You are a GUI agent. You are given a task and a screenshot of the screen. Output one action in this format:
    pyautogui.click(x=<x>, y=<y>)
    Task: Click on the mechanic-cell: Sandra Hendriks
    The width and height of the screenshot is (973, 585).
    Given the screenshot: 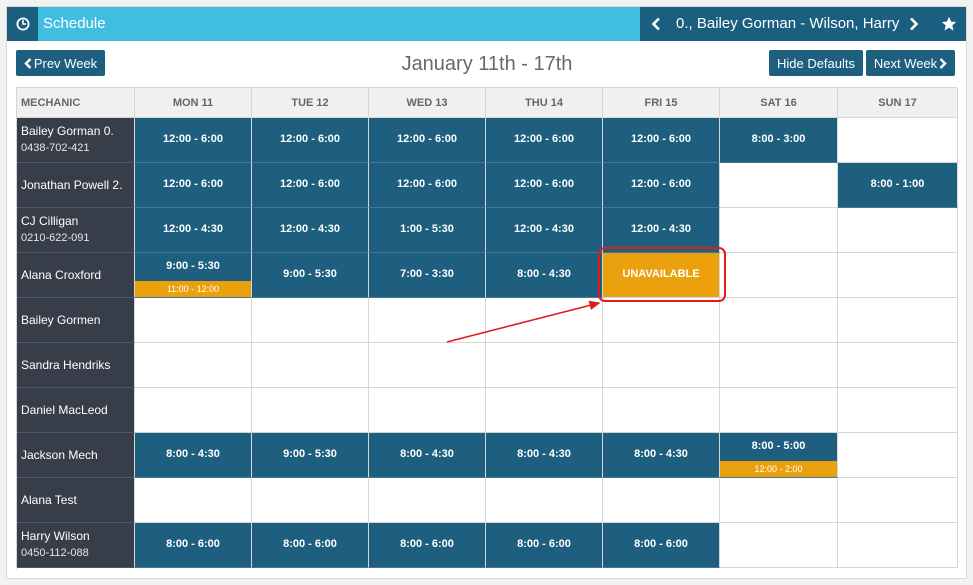 What is the action you would take?
    pyautogui.click(x=76, y=365)
    